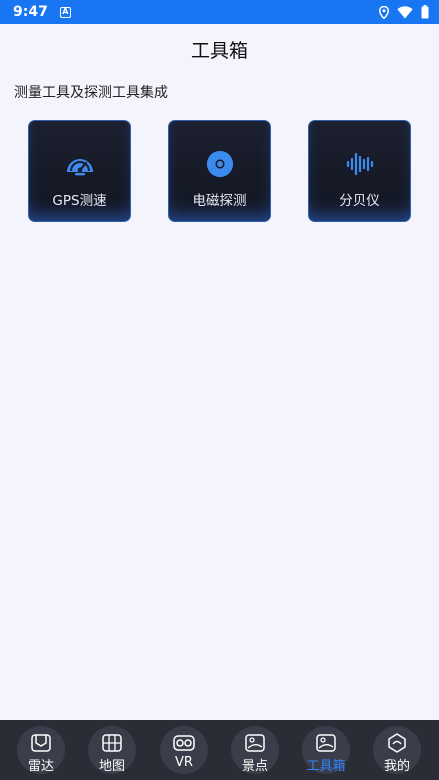 The height and width of the screenshot is (780, 439). I want to click on decibel-meter-card: 分贝仪, so click(359, 171).